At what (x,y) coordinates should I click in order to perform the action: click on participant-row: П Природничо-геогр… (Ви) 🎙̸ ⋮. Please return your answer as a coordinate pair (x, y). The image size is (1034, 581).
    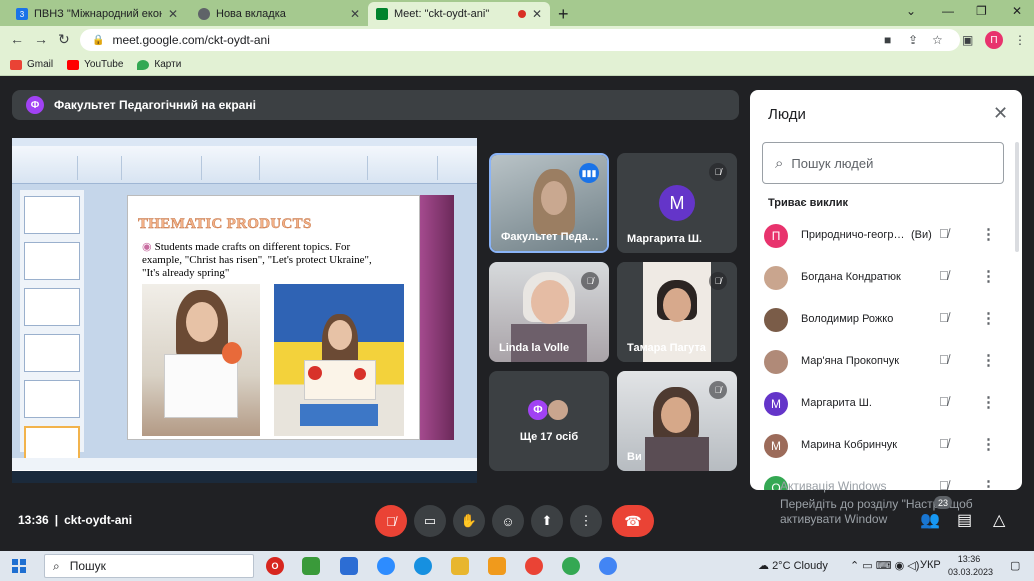
    Looking at the image, I should click on (886, 235).